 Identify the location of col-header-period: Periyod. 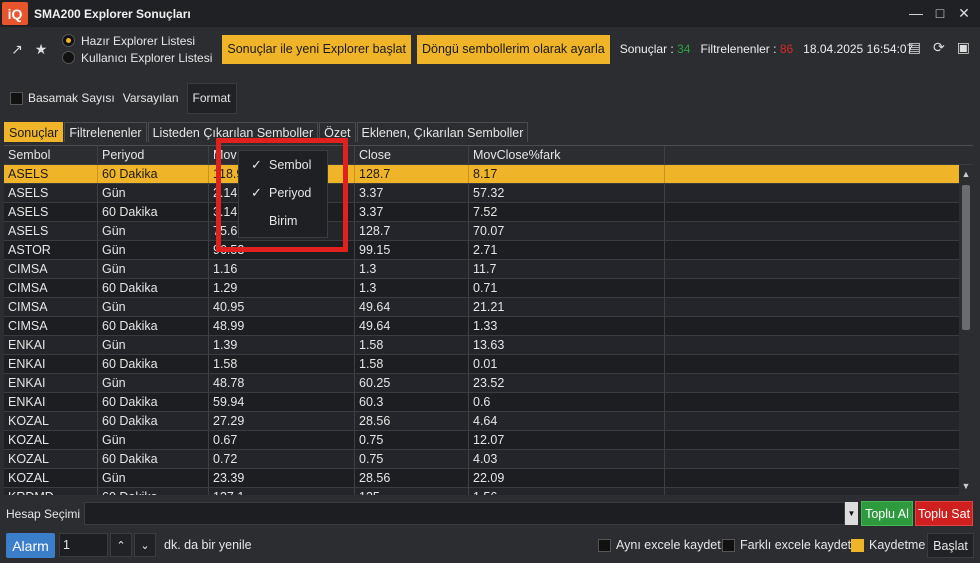
(153, 155).